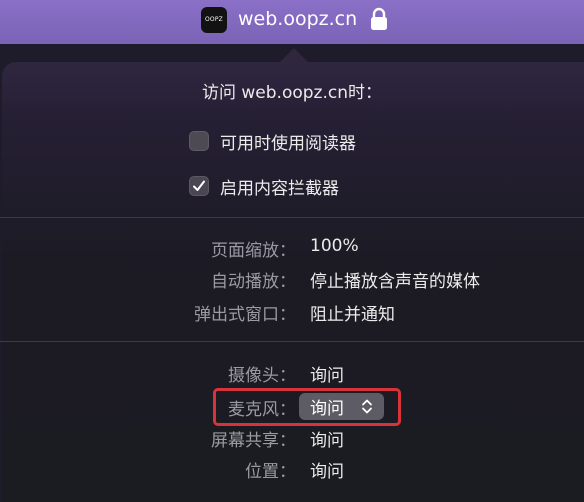  Describe the element at coordinates (253, 441) in the screenshot. I see `screen-sharing-label: 屏幕共享：` at that location.